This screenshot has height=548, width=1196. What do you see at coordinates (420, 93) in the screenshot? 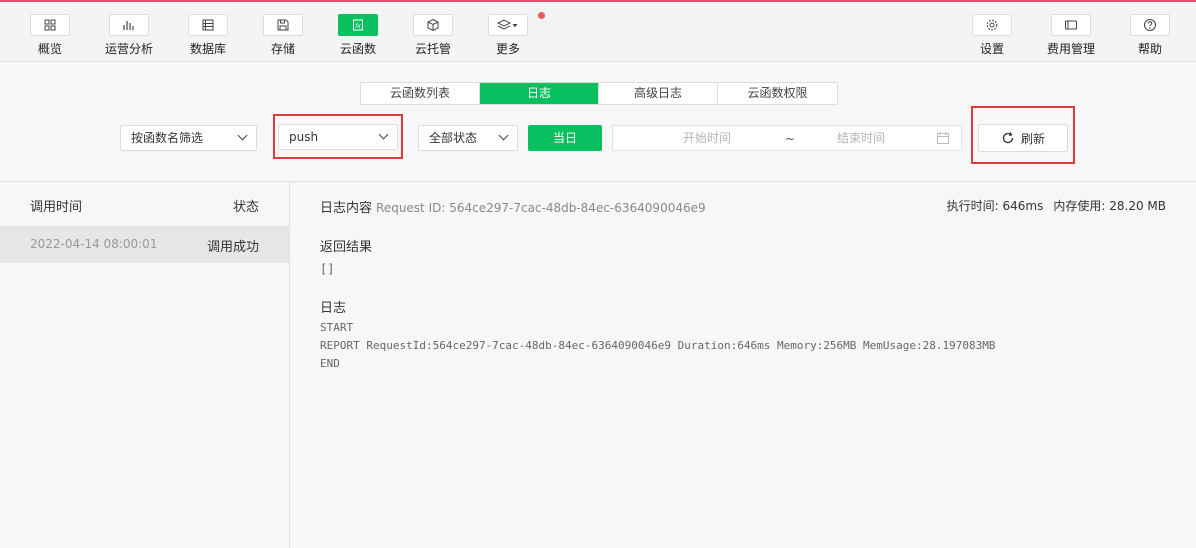
I see `tab-function-list: 云函数列表` at bounding box center [420, 93].